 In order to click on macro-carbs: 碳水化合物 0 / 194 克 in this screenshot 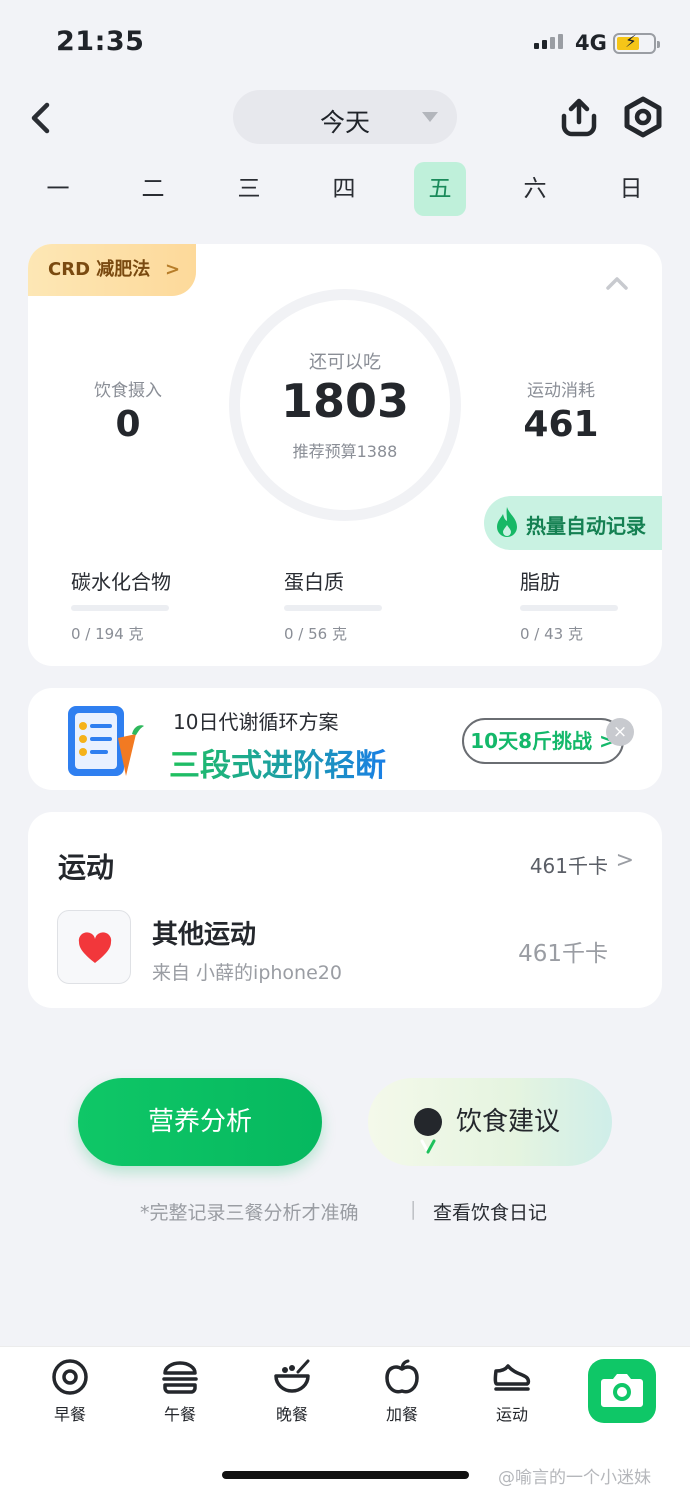, I will do `click(141, 605)`.